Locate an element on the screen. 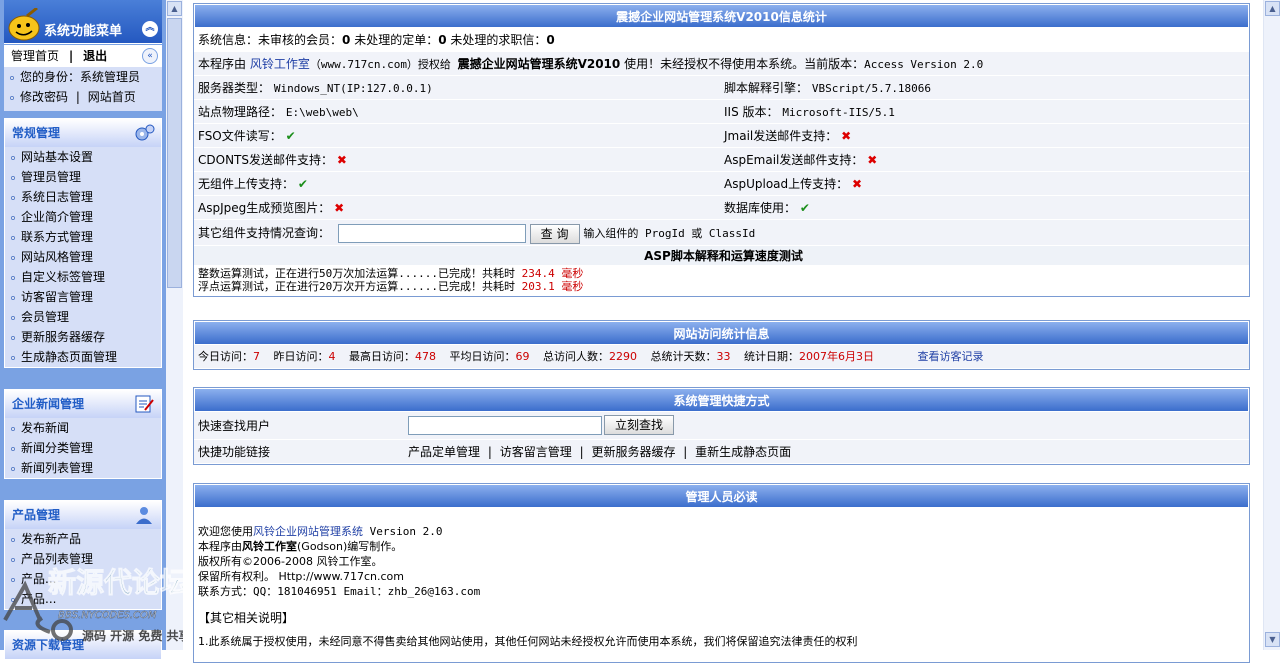 This screenshot has height=663, width=1280. menu-item: 生成静态页面管理 is located at coordinates (83, 357).